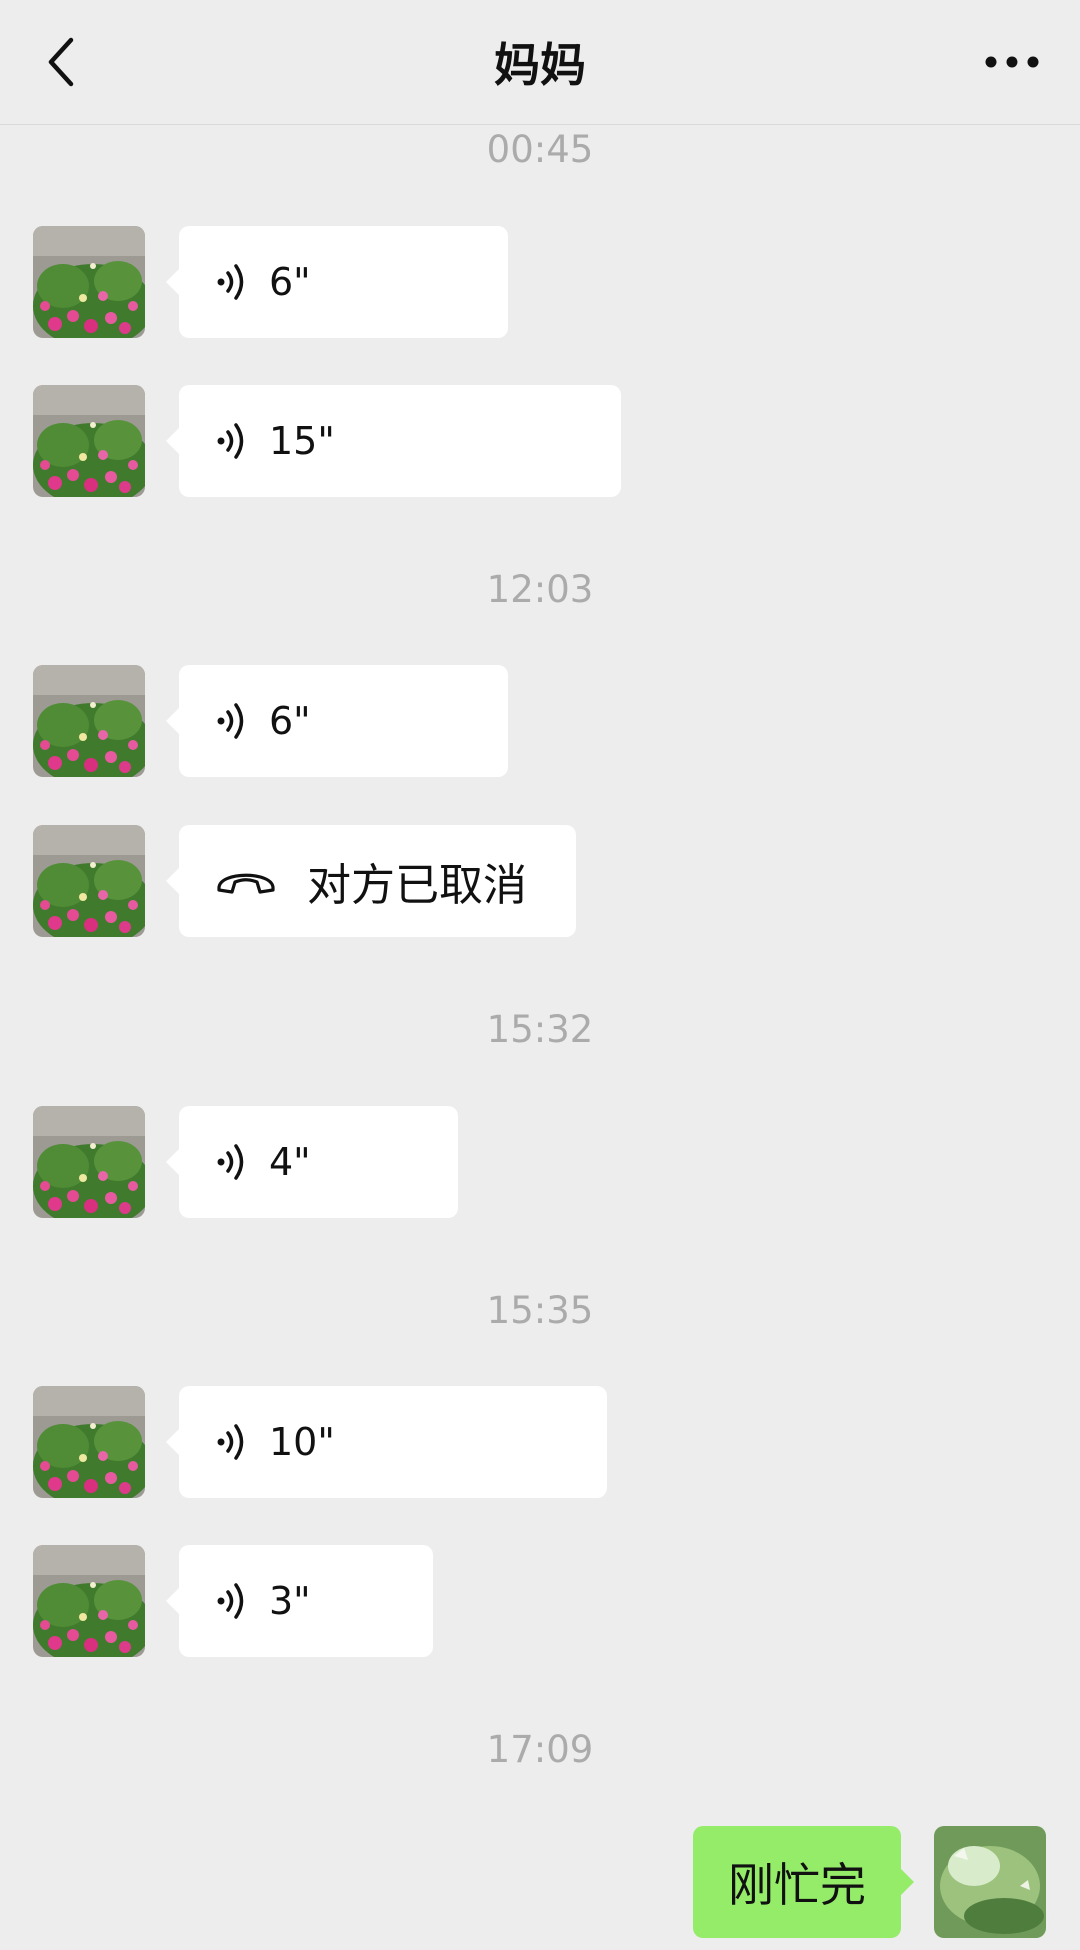  Describe the element at coordinates (417, 885) in the screenshot. I see `call-status-text: 对方已取消` at that location.